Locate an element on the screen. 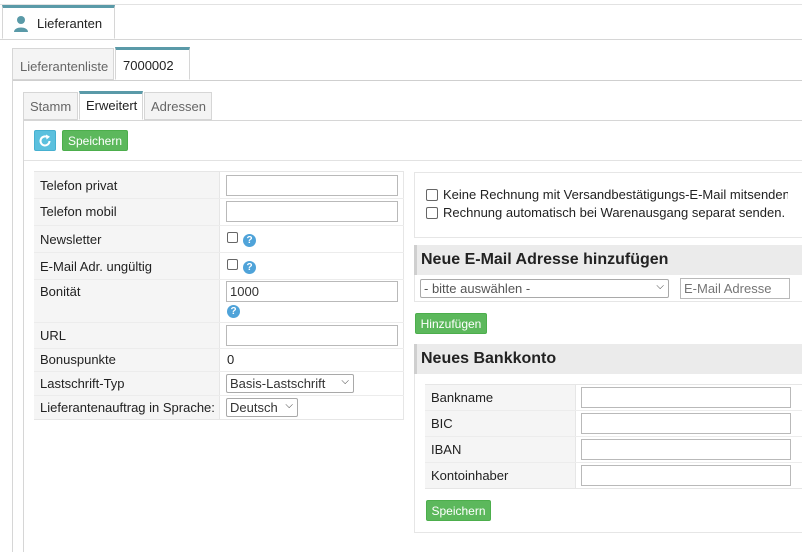 The image size is (802, 552). bonitaet-input is located at coordinates (312, 291).